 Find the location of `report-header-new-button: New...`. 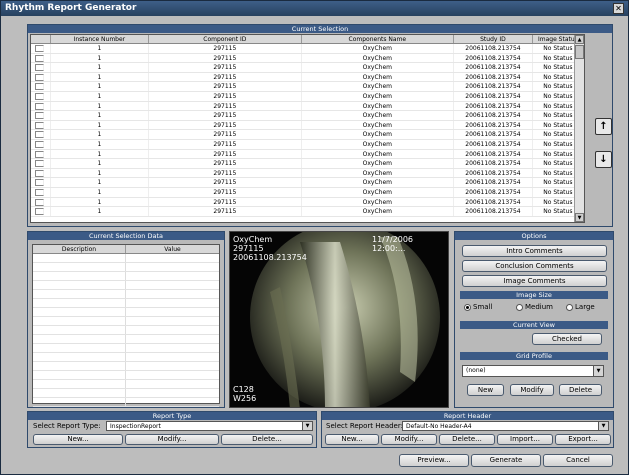

report-header-new-button: New... is located at coordinates (352, 439).